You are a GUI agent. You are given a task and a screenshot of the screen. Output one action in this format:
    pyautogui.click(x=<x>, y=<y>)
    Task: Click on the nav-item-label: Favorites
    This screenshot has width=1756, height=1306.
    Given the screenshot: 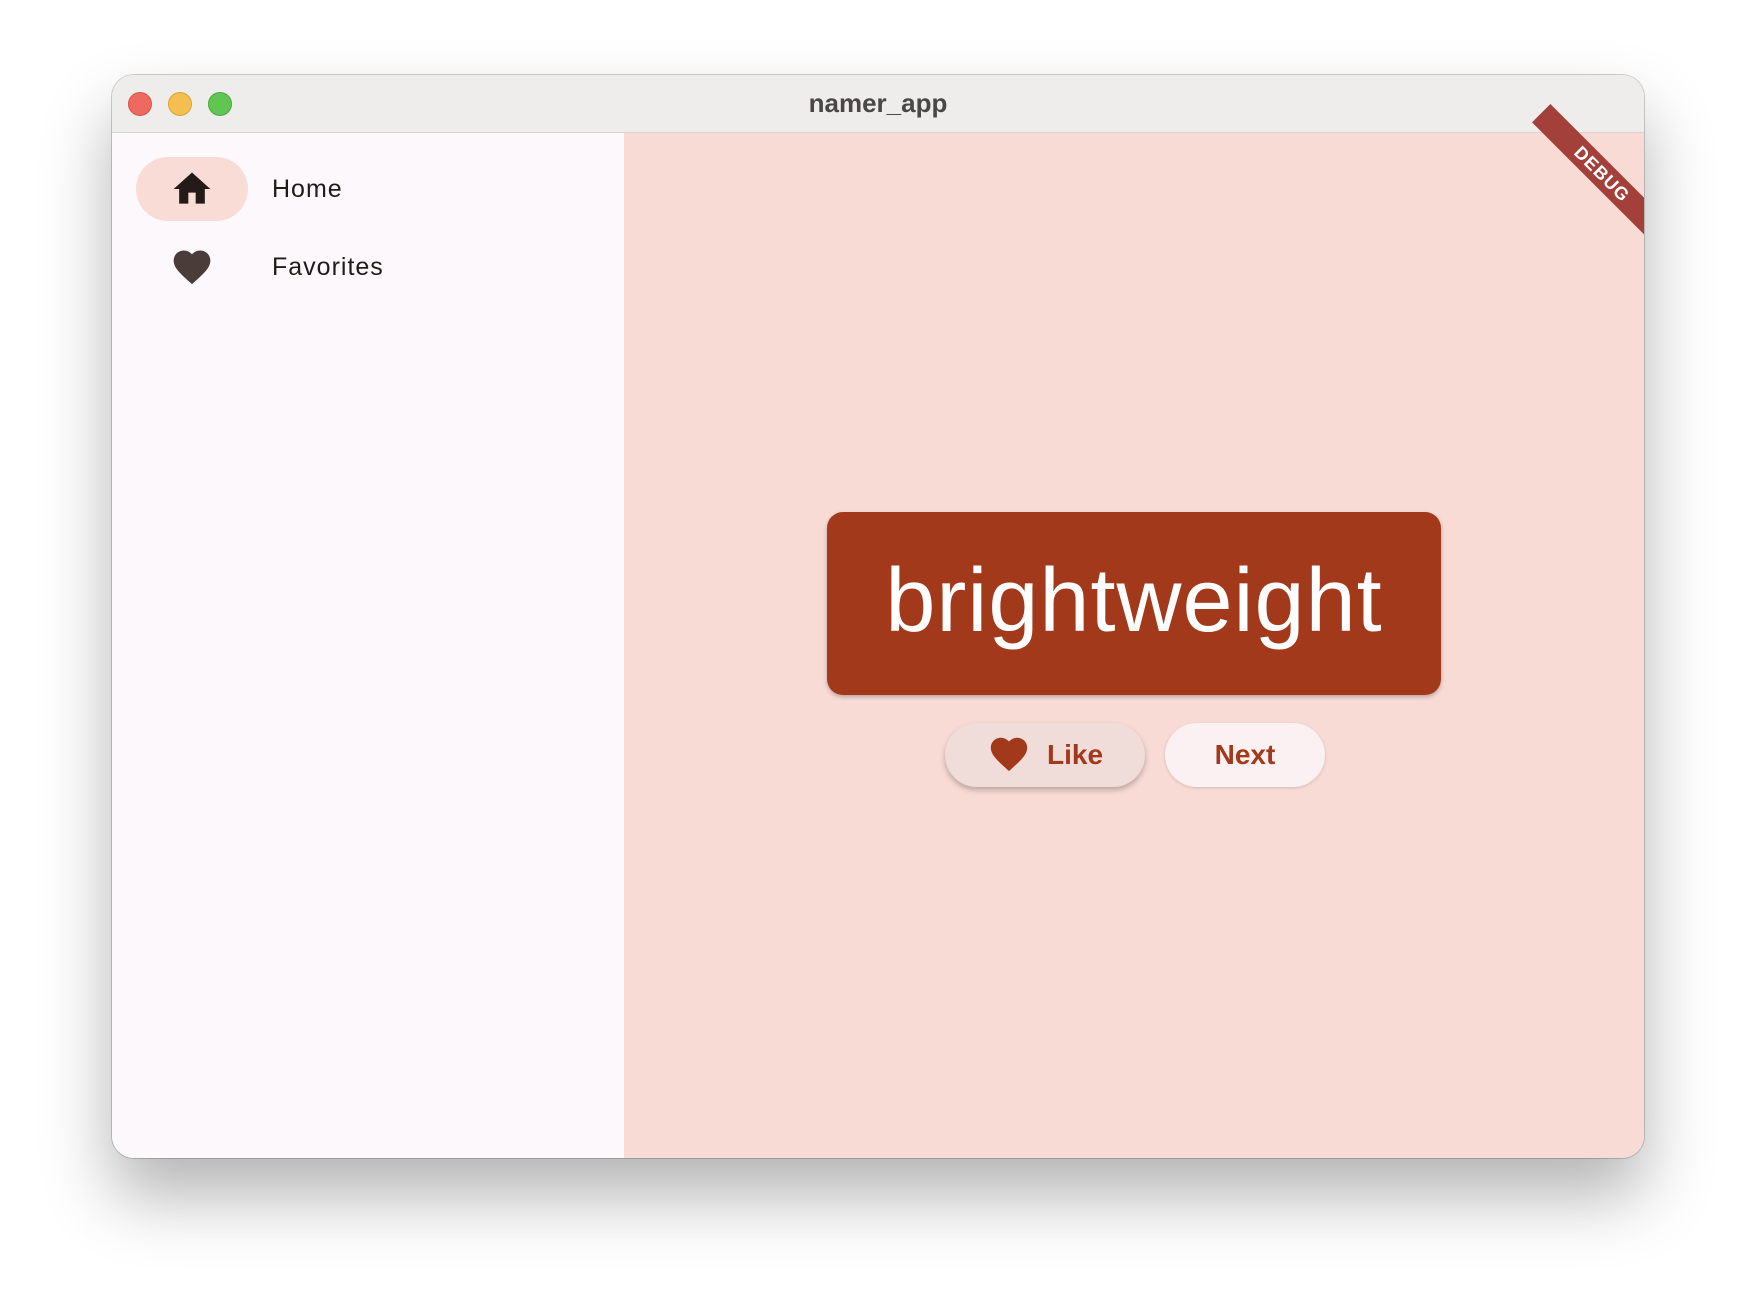 What is the action you would take?
    pyautogui.click(x=328, y=267)
    